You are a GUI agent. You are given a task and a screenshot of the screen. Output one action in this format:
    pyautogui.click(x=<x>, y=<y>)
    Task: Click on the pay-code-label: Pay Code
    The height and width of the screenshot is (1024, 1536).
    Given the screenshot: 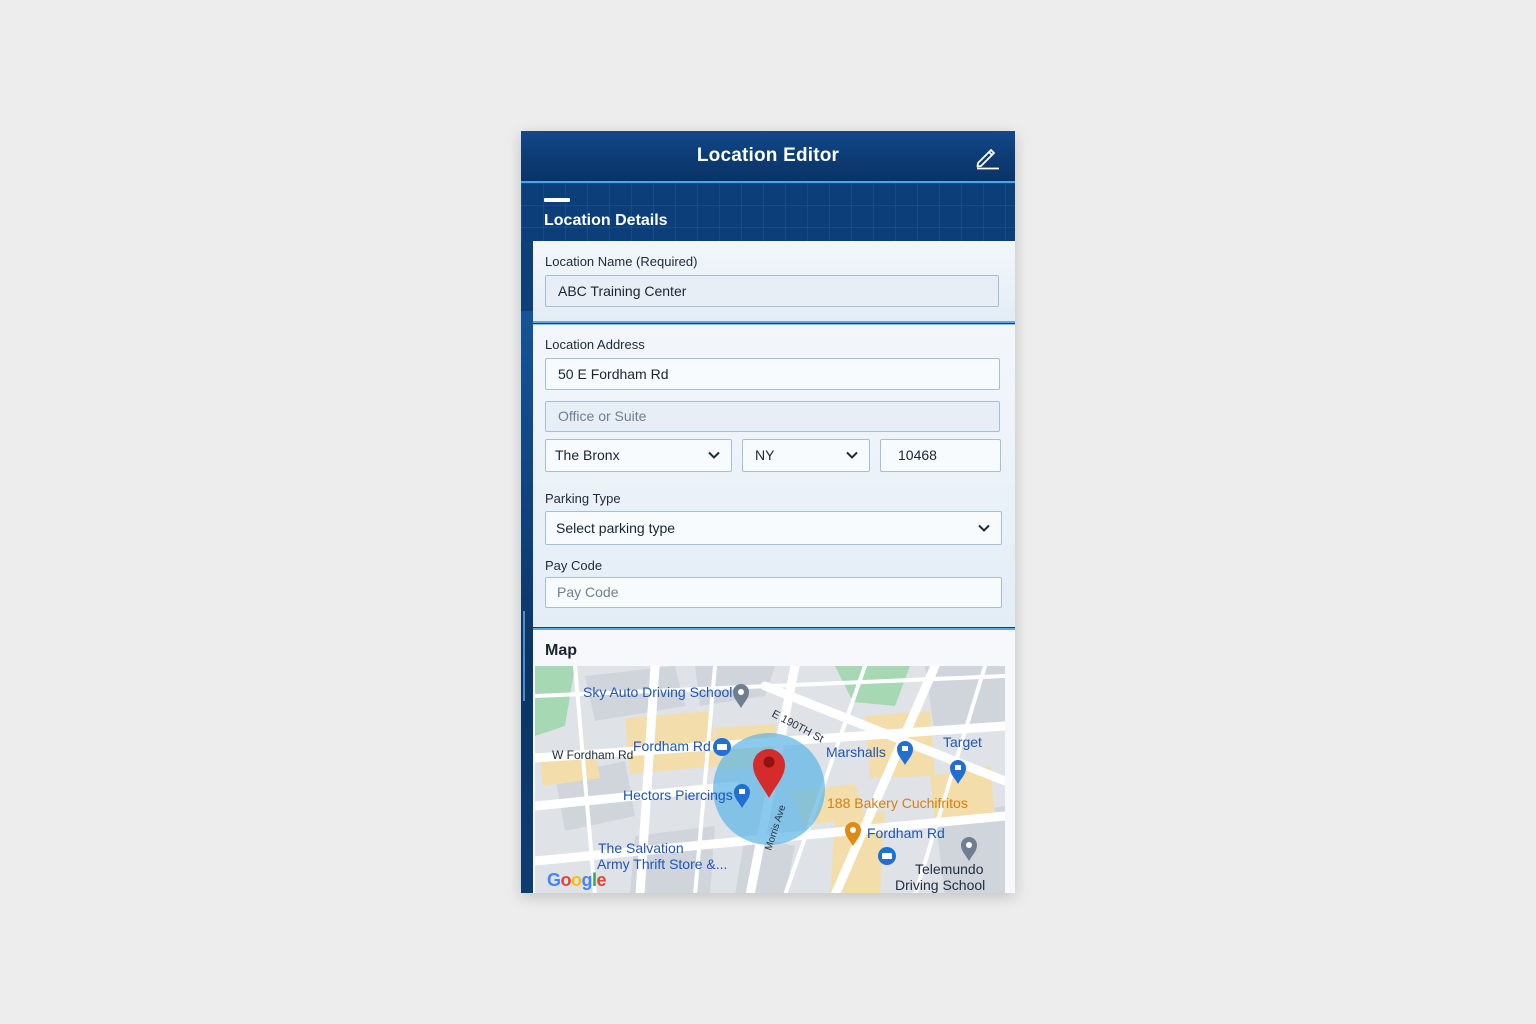 What is the action you would take?
    pyautogui.click(x=574, y=565)
    